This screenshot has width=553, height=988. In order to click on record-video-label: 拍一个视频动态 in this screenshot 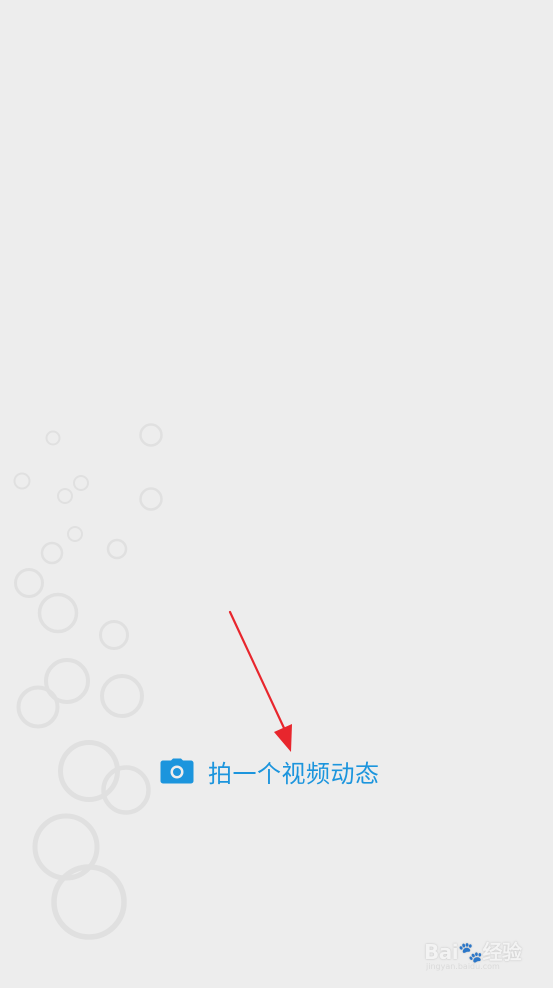, I will do `click(294, 773)`.